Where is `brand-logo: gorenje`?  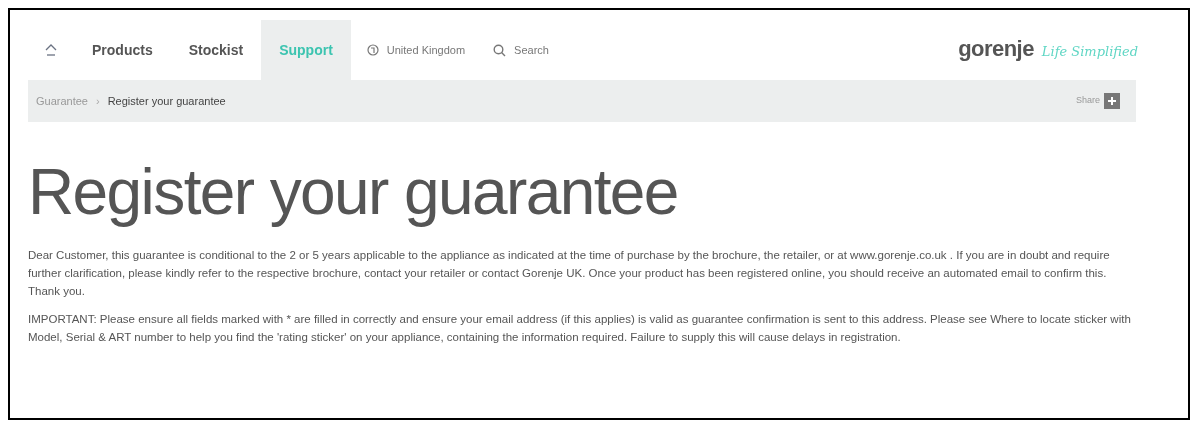 brand-logo: gorenje is located at coordinates (996, 49).